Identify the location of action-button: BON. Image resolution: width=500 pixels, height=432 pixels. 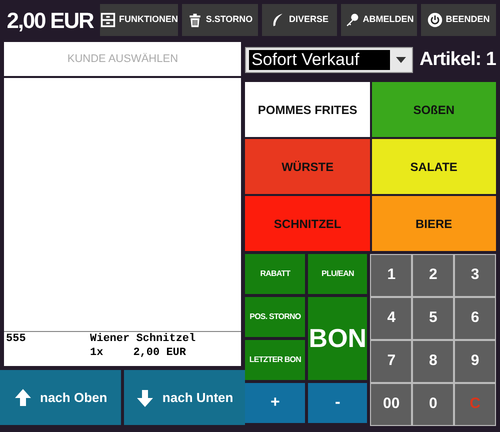
(338, 338).